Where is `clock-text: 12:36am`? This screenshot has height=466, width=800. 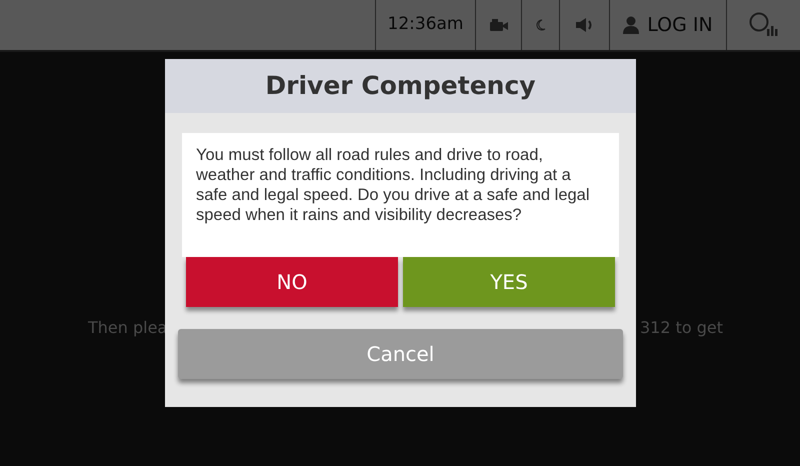 clock-text: 12:36am is located at coordinates (425, 25).